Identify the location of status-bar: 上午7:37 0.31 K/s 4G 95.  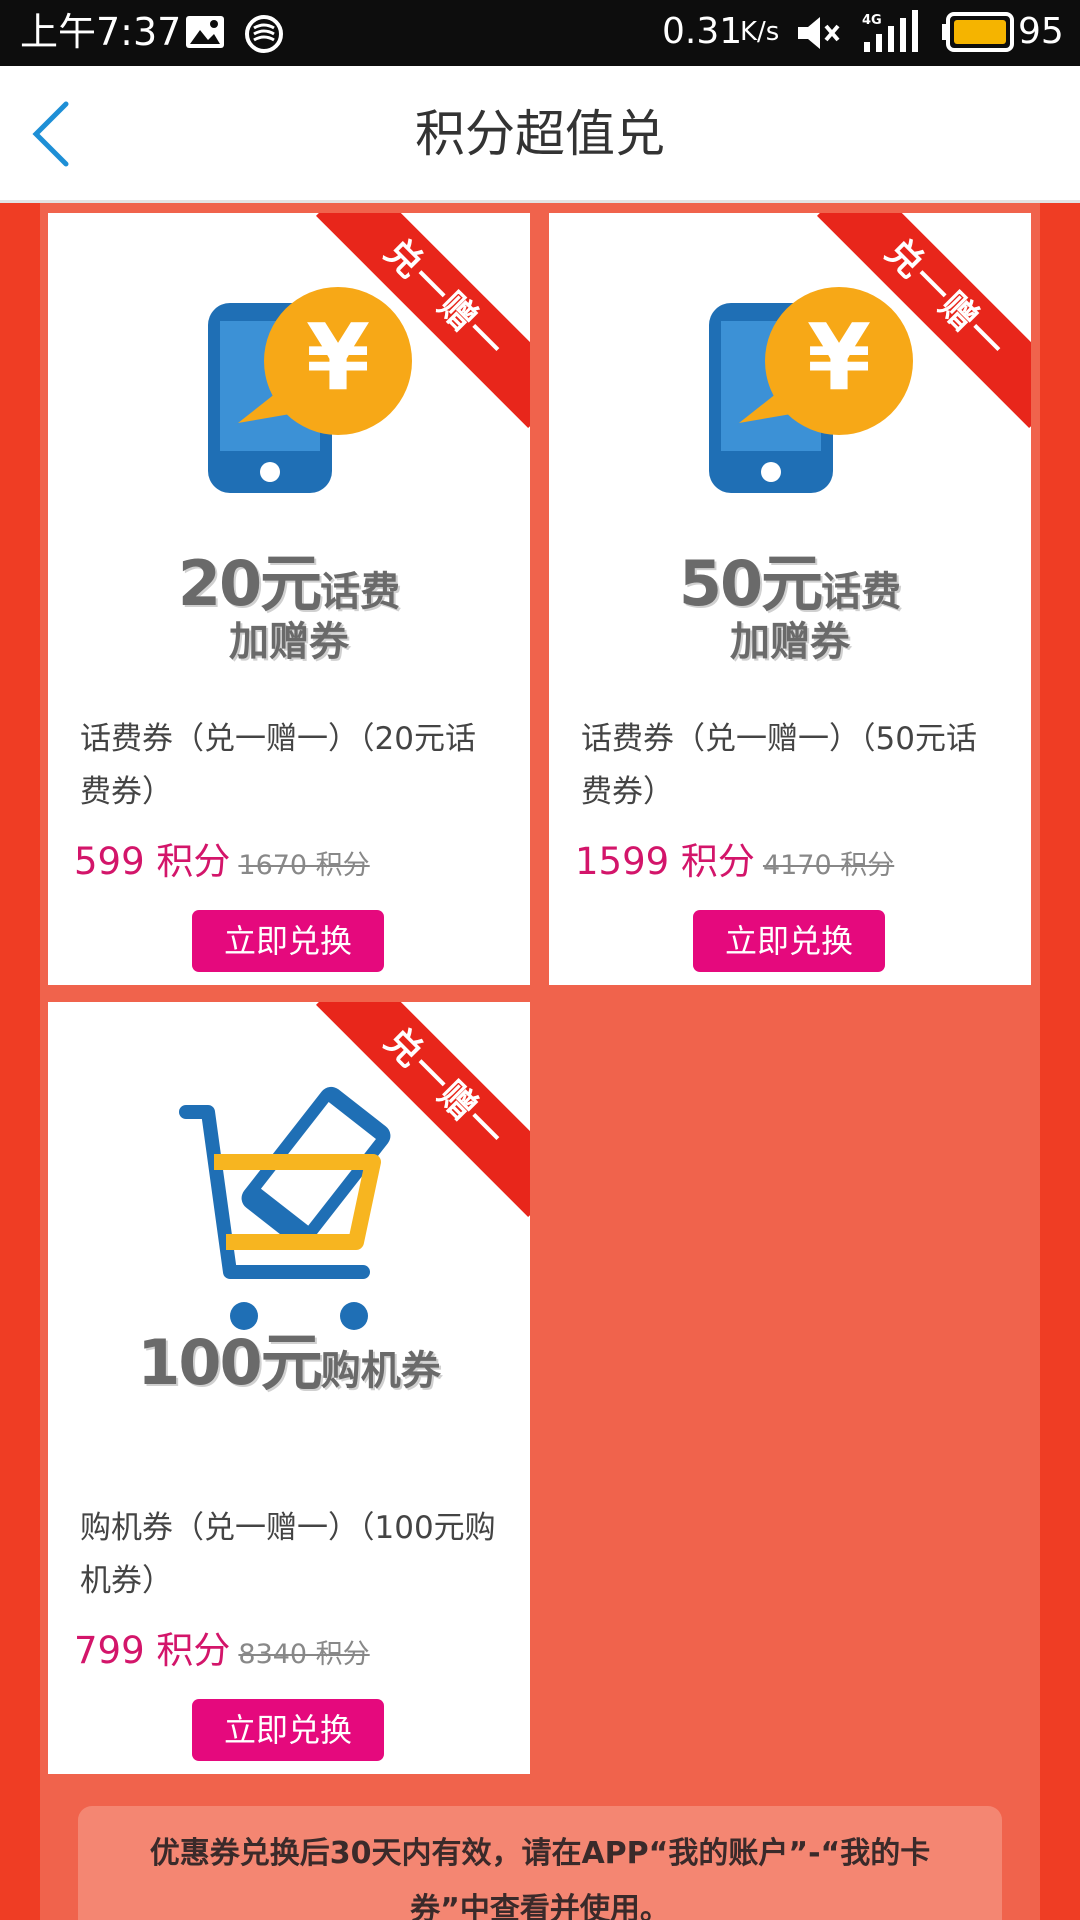
(540, 33).